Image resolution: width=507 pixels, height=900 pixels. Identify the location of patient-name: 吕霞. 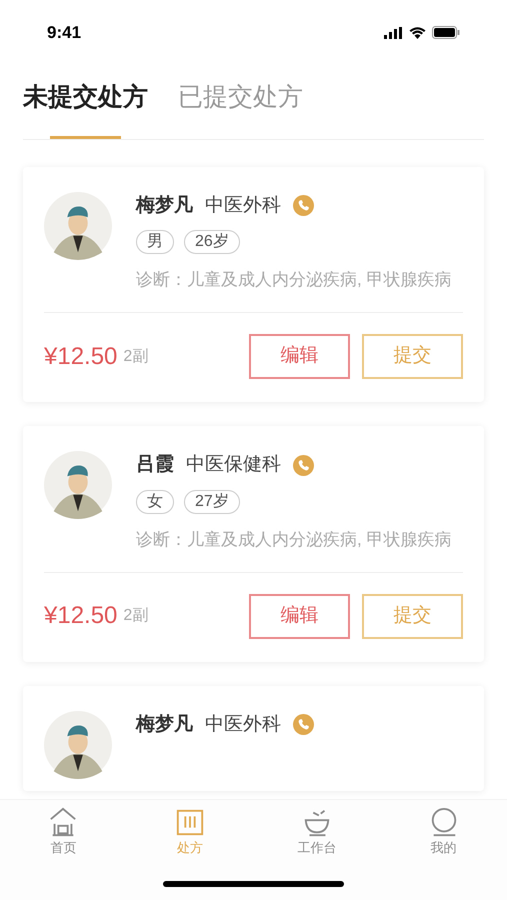
(155, 465).